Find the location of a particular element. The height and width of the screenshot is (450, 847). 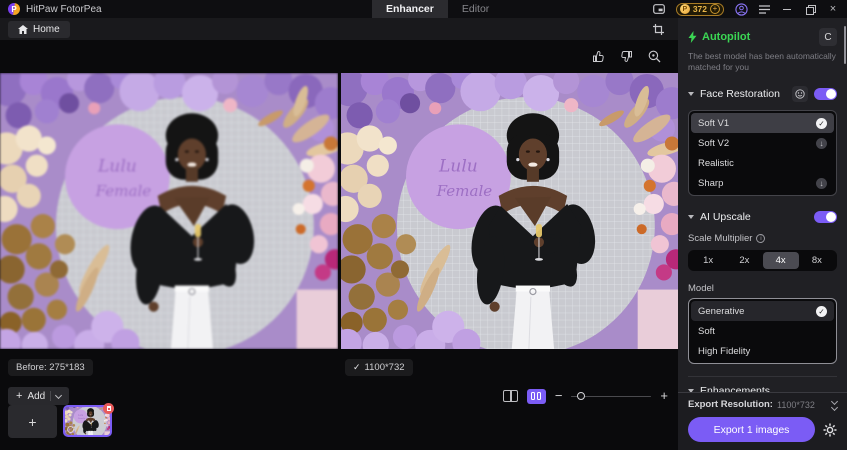

face-smiley-icon is located at coordinates (800, 94).